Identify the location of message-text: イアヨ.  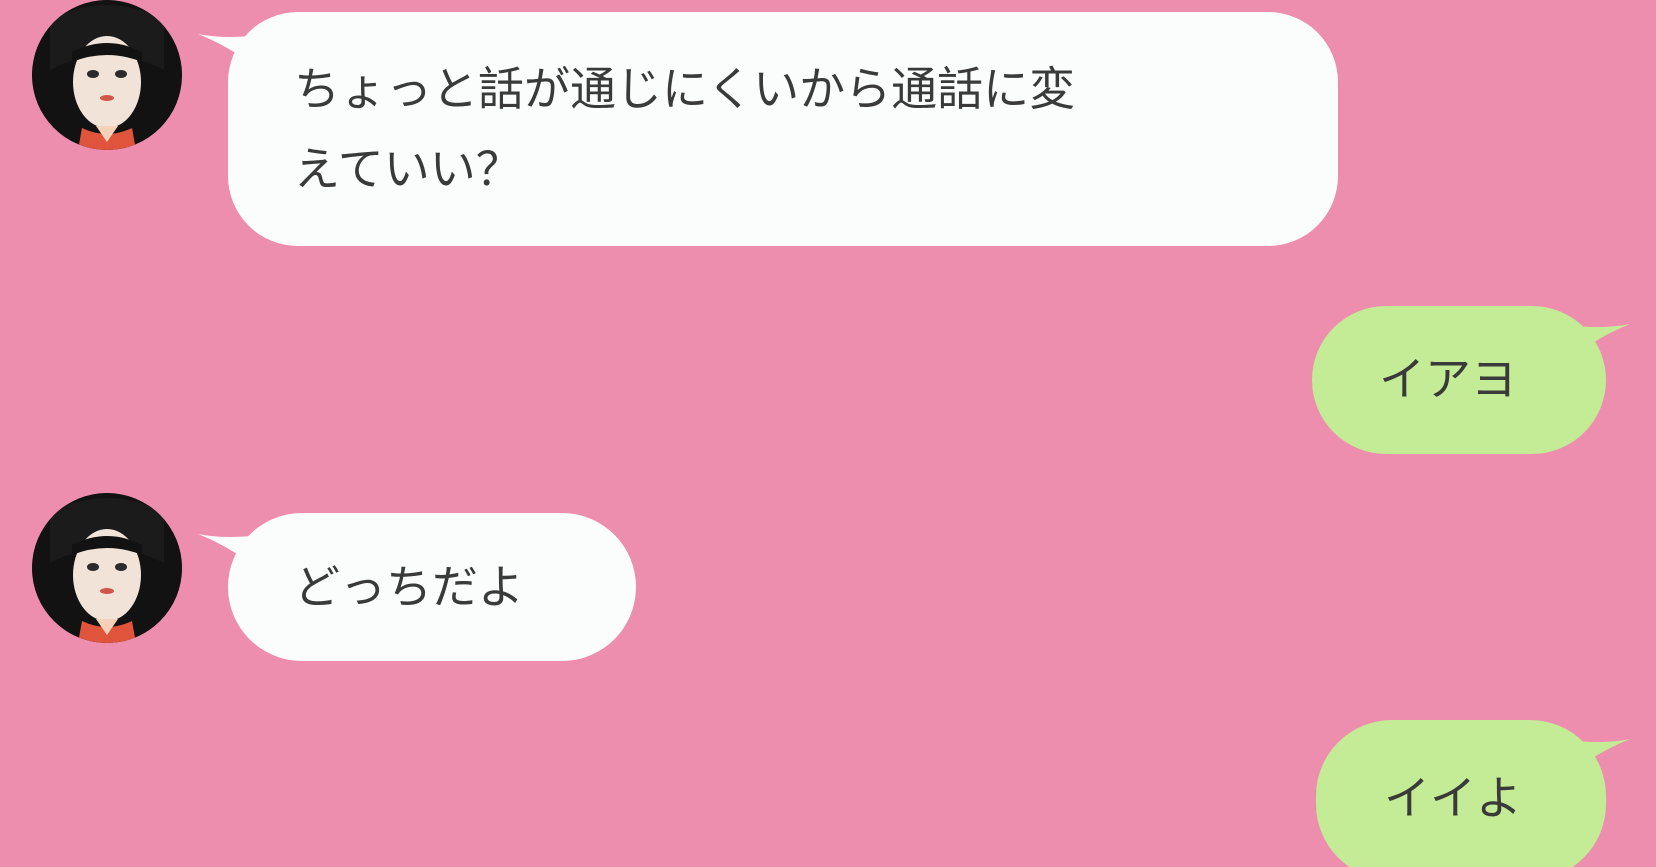
(1448, 379).